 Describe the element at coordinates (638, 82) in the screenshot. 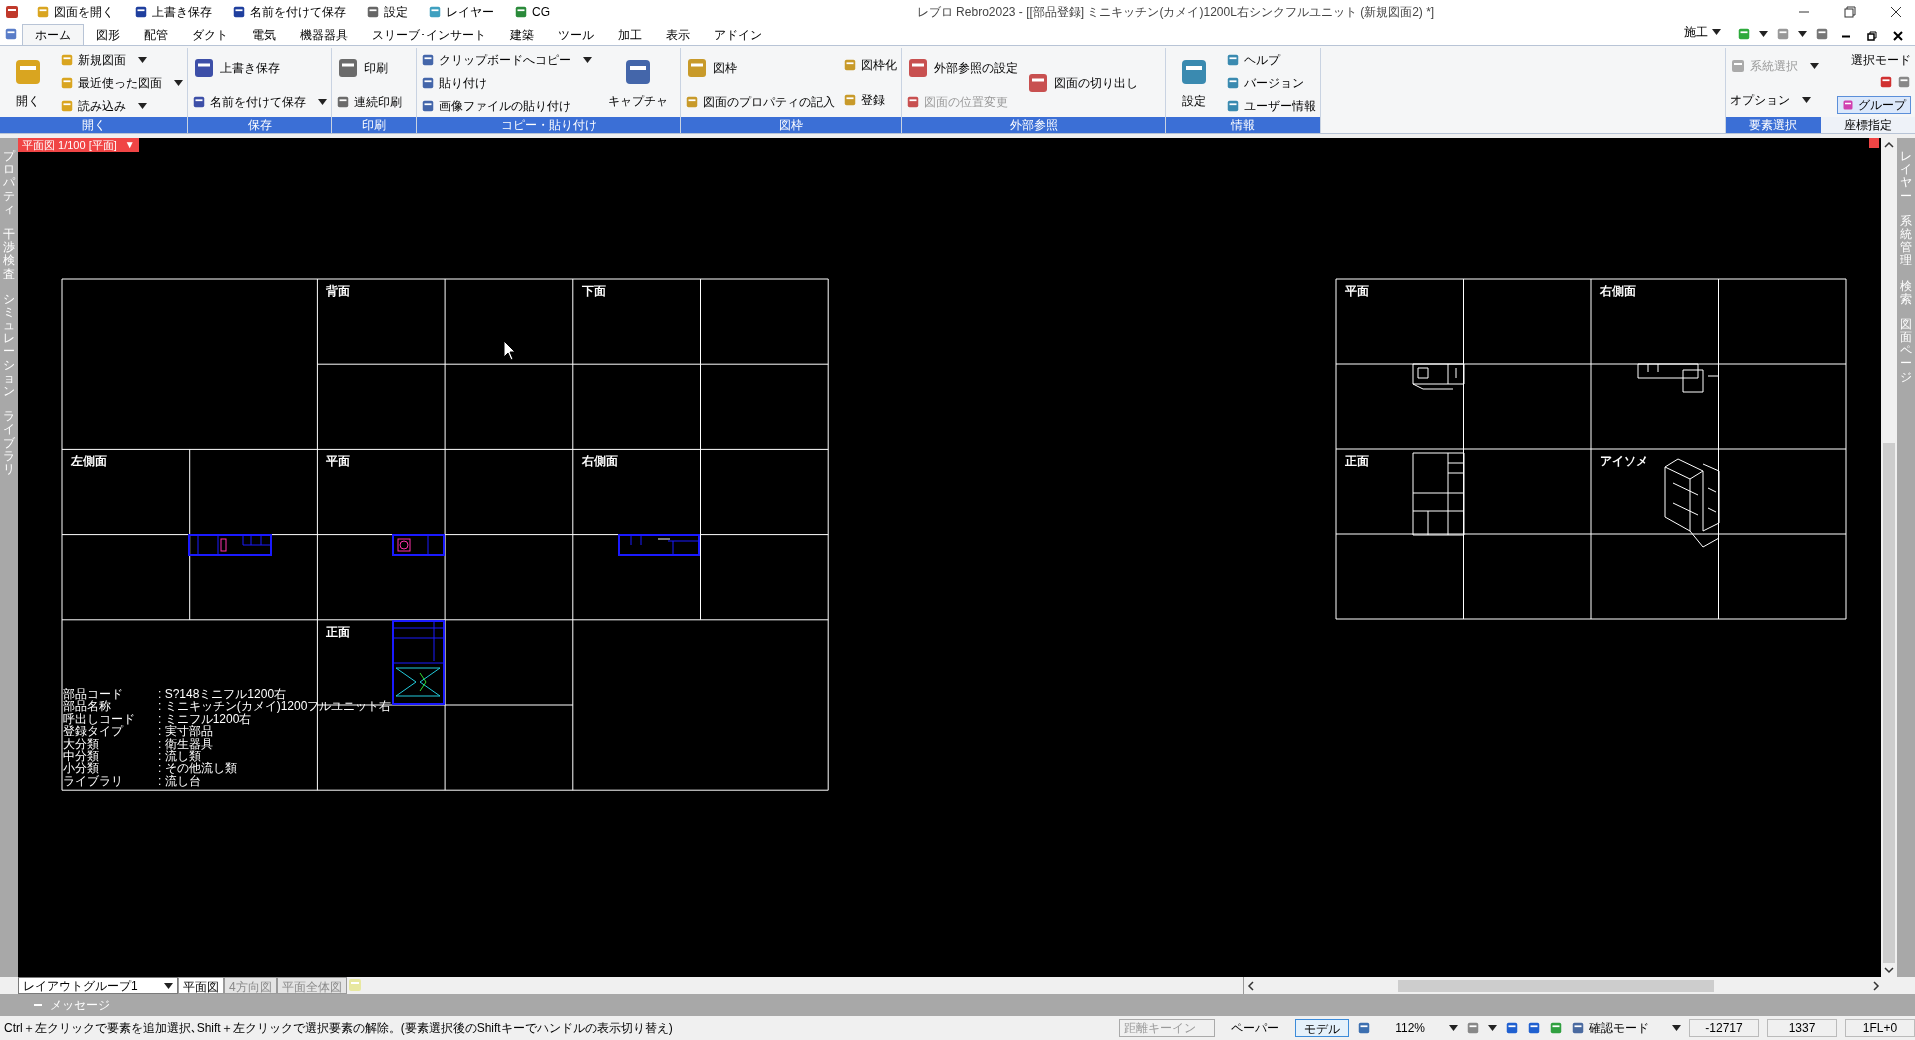

I see `ribbon-button: キャプチャ` at that location.